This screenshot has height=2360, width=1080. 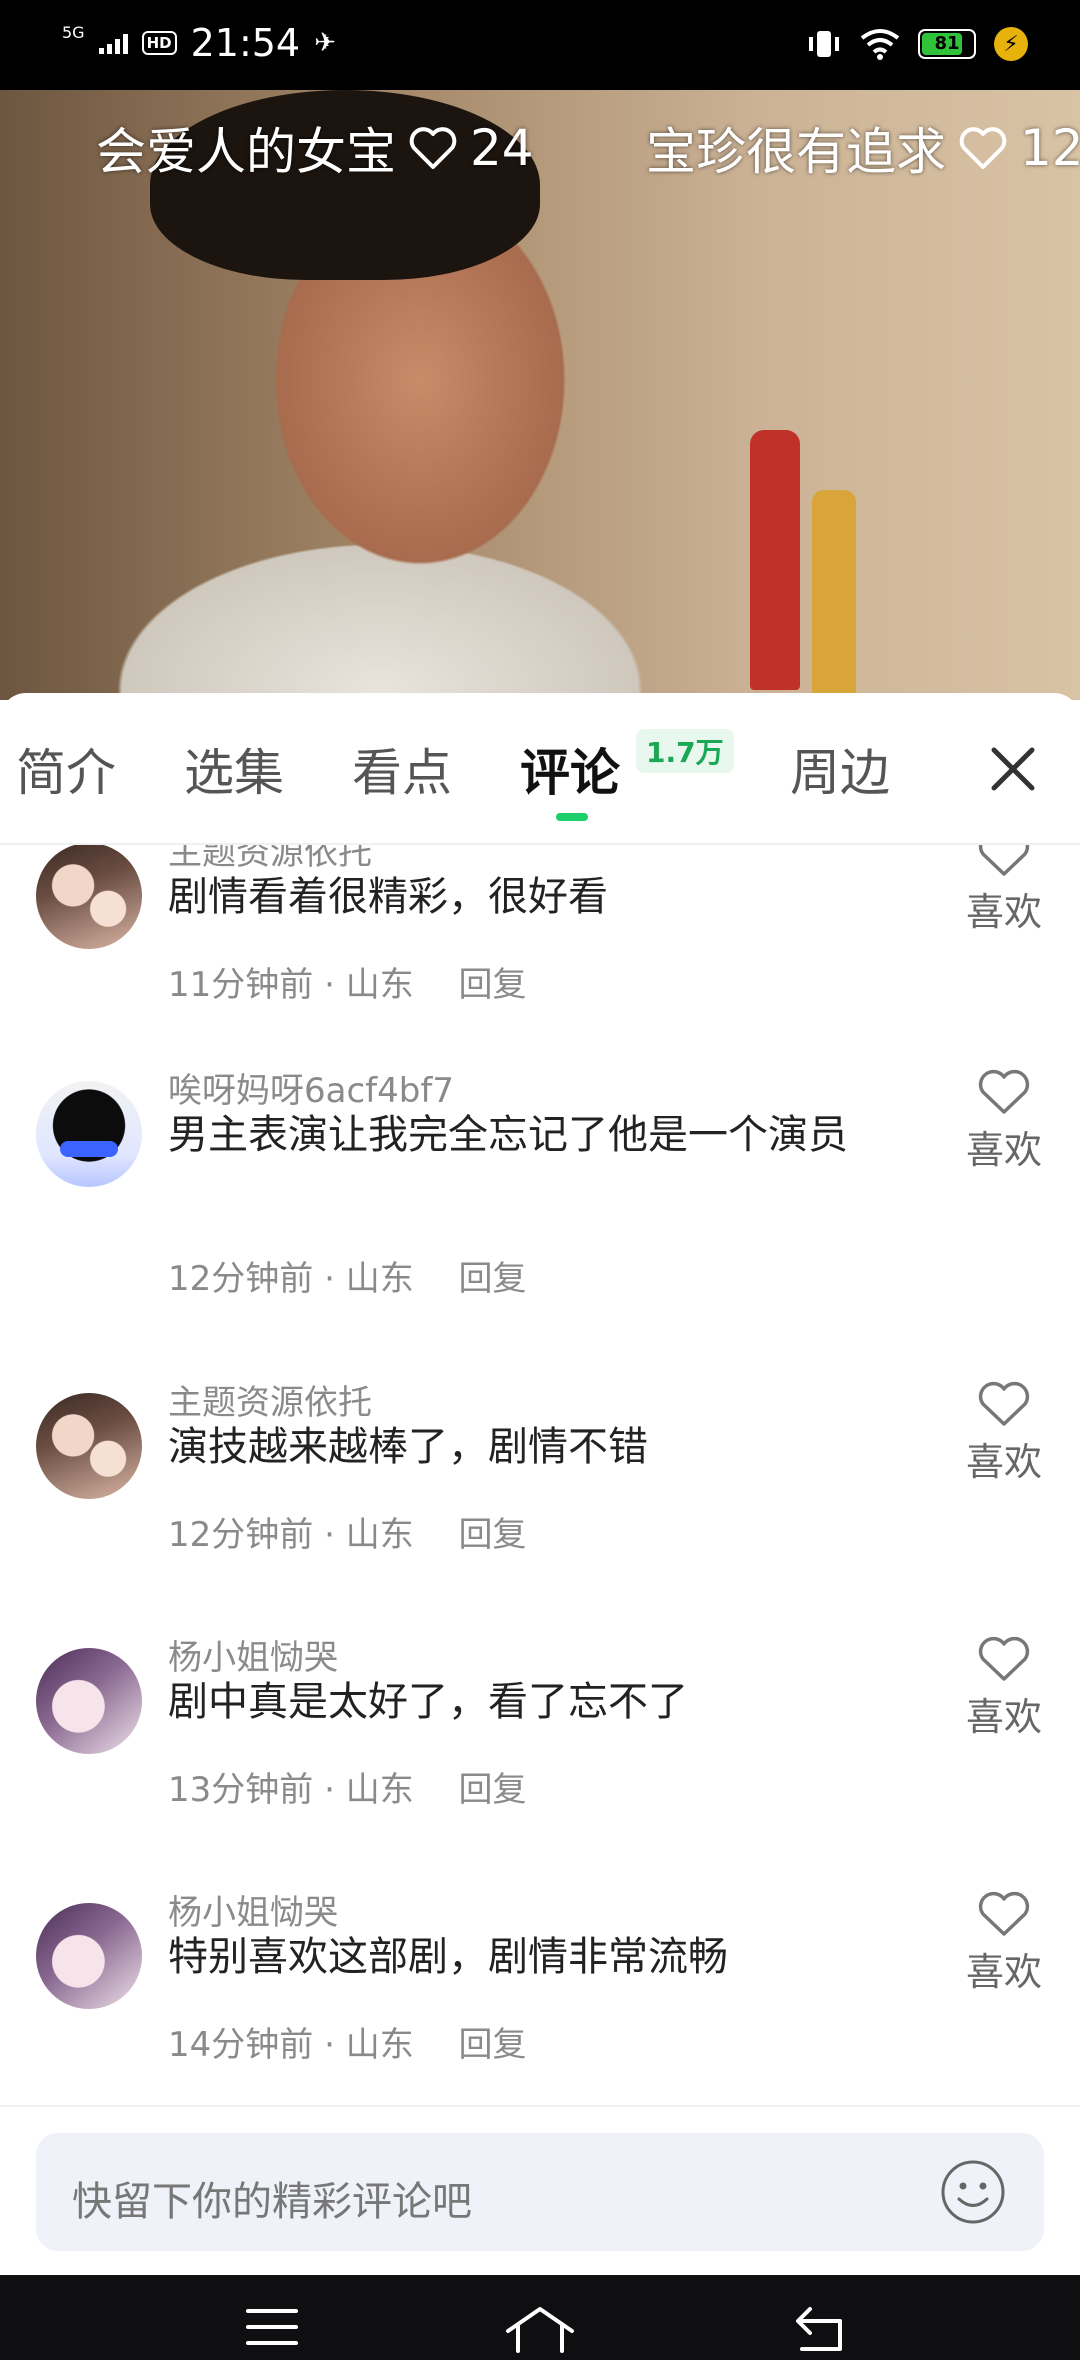 What do you see at coordinates (270, 1399) in the screenshot?
I see `comment-username: 主题资源依托` at bounding box center [270, 1399].